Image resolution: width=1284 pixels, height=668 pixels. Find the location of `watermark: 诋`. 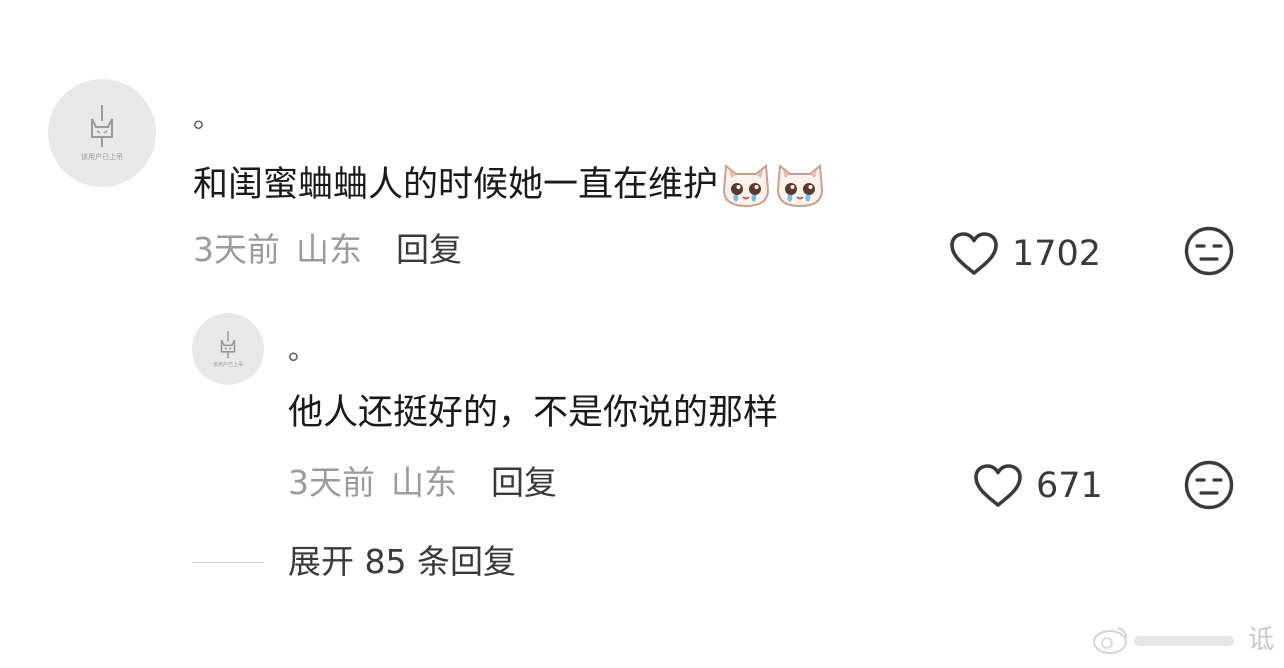

watermark: 诋 is located at coordinates (1182, 640).